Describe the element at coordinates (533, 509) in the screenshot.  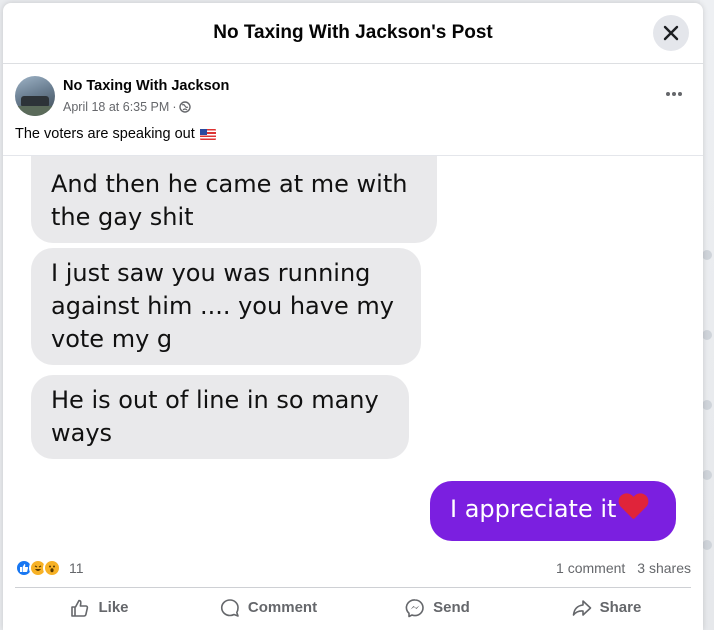
I see `message-text: I appreciate it` at that location.